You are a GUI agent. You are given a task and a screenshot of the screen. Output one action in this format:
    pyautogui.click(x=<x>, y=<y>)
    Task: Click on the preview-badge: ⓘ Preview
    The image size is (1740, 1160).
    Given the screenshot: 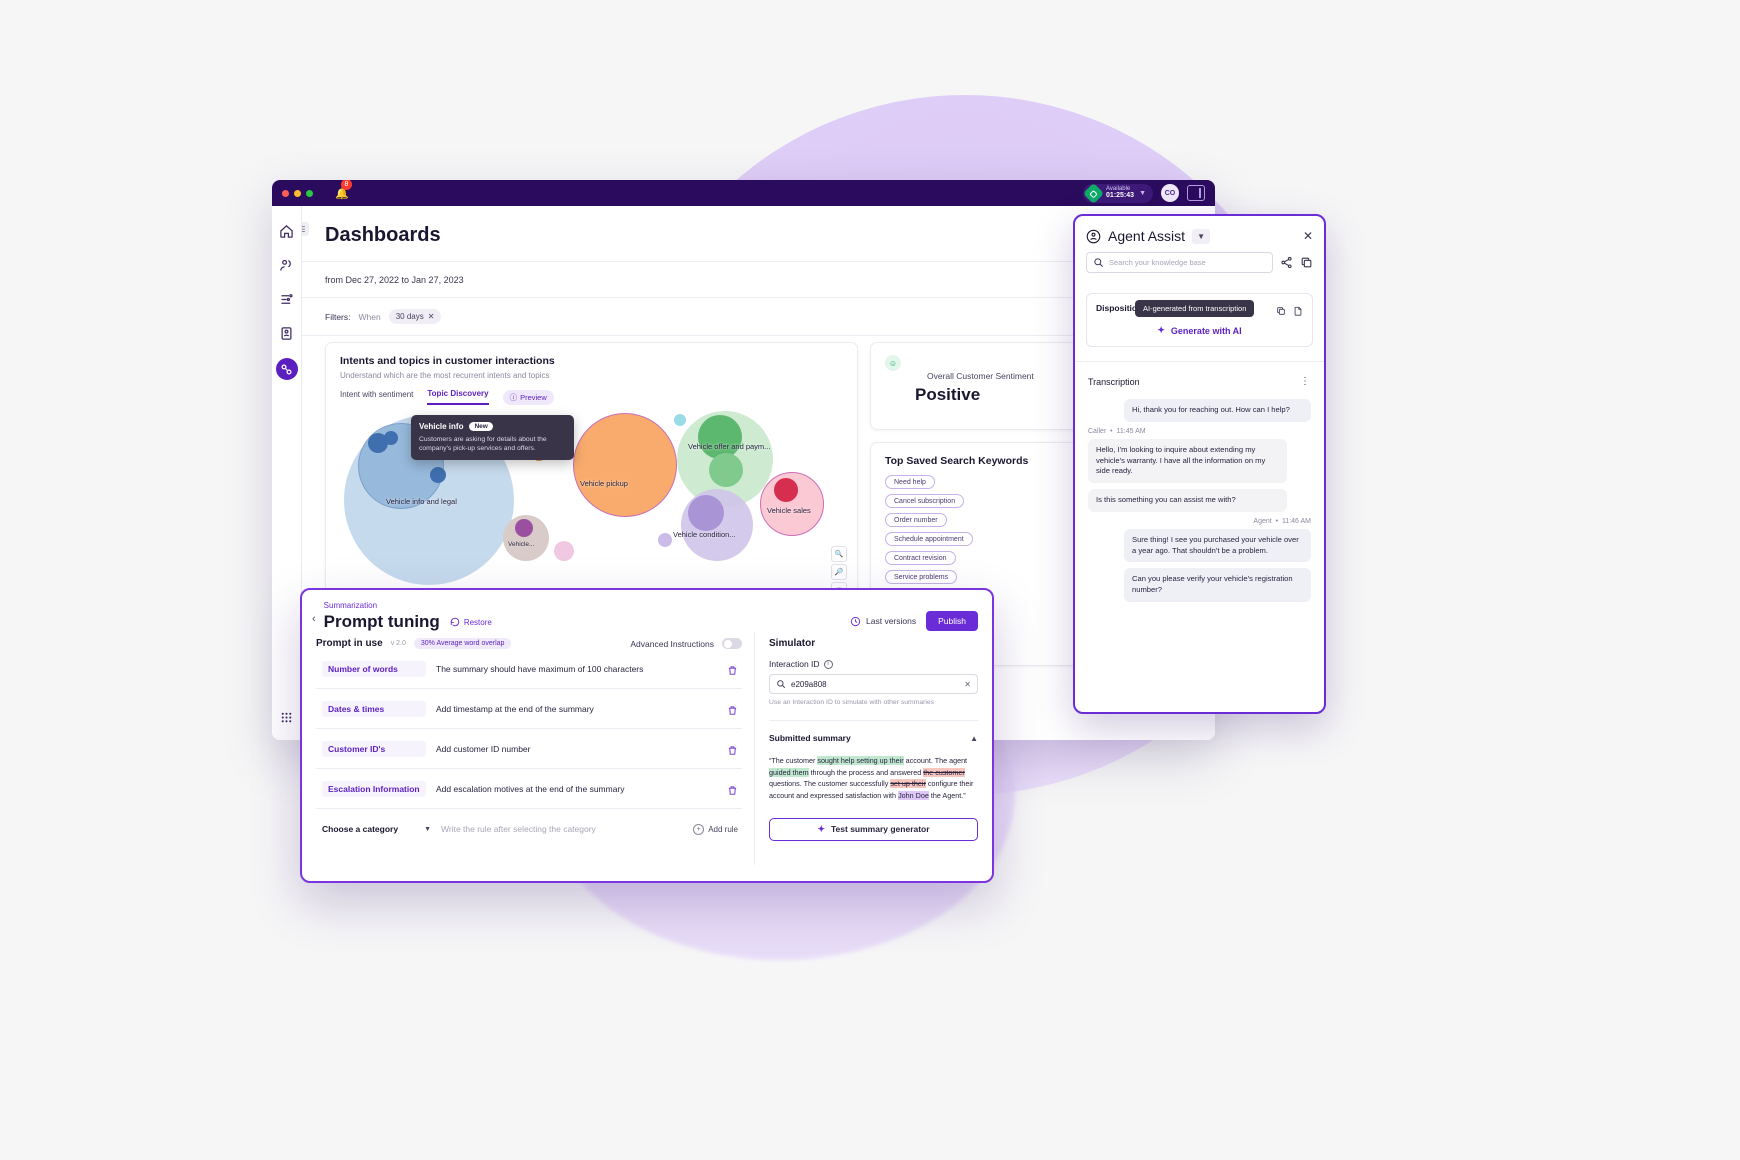 What is the action you would take?
    pyautogui.click(x=528, y=397)
    